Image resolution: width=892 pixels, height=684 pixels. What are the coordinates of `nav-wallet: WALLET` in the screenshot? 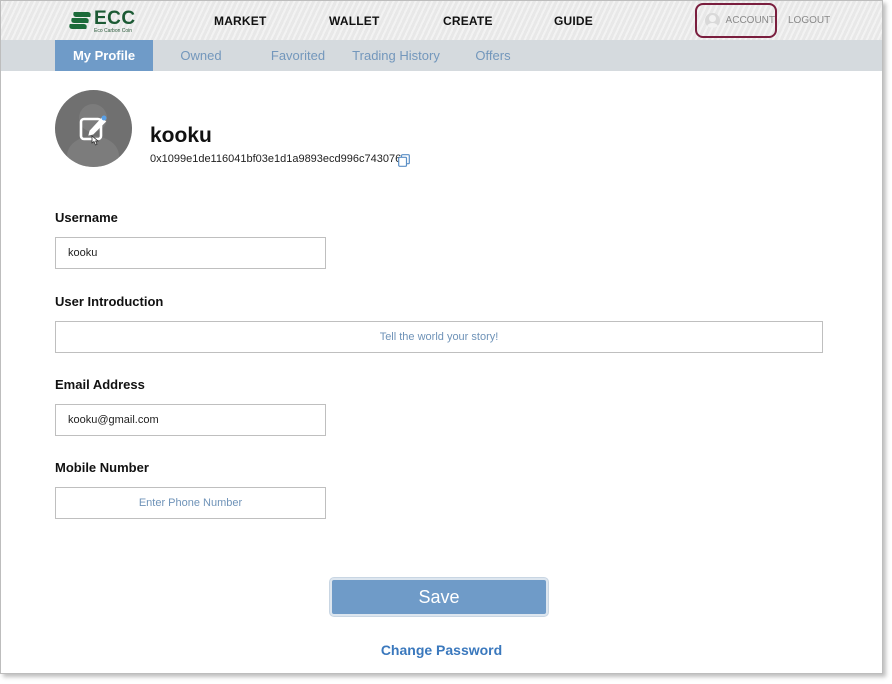 It's located at (354, 21).